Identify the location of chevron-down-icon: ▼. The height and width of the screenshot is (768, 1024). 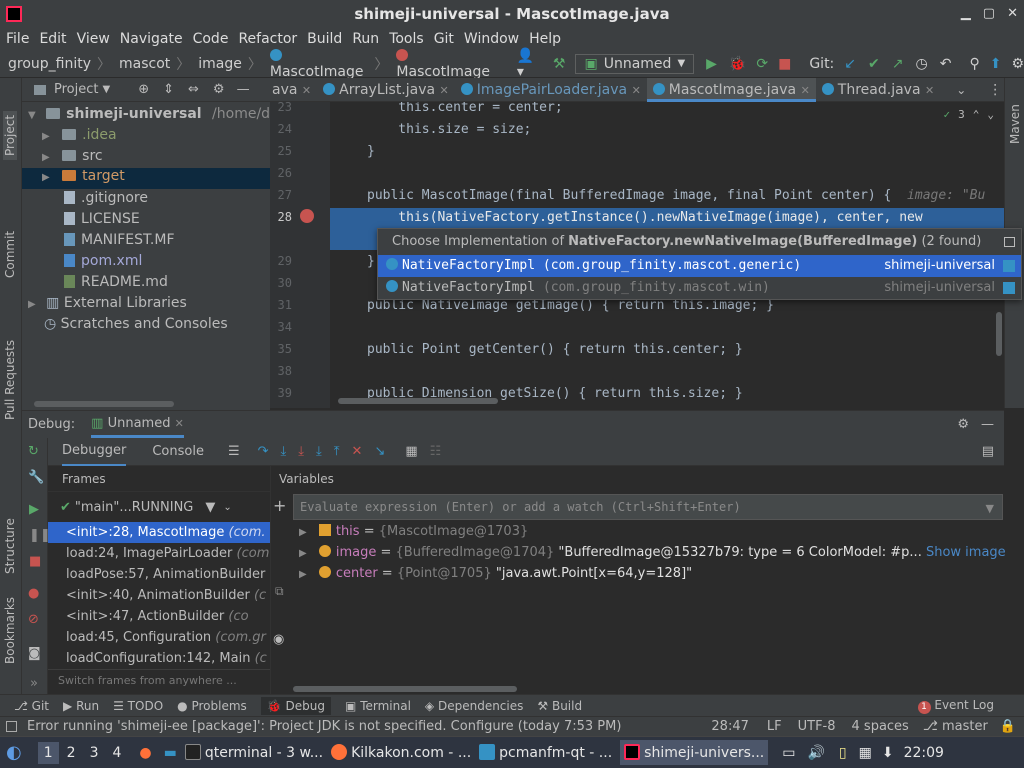
(106, 89).